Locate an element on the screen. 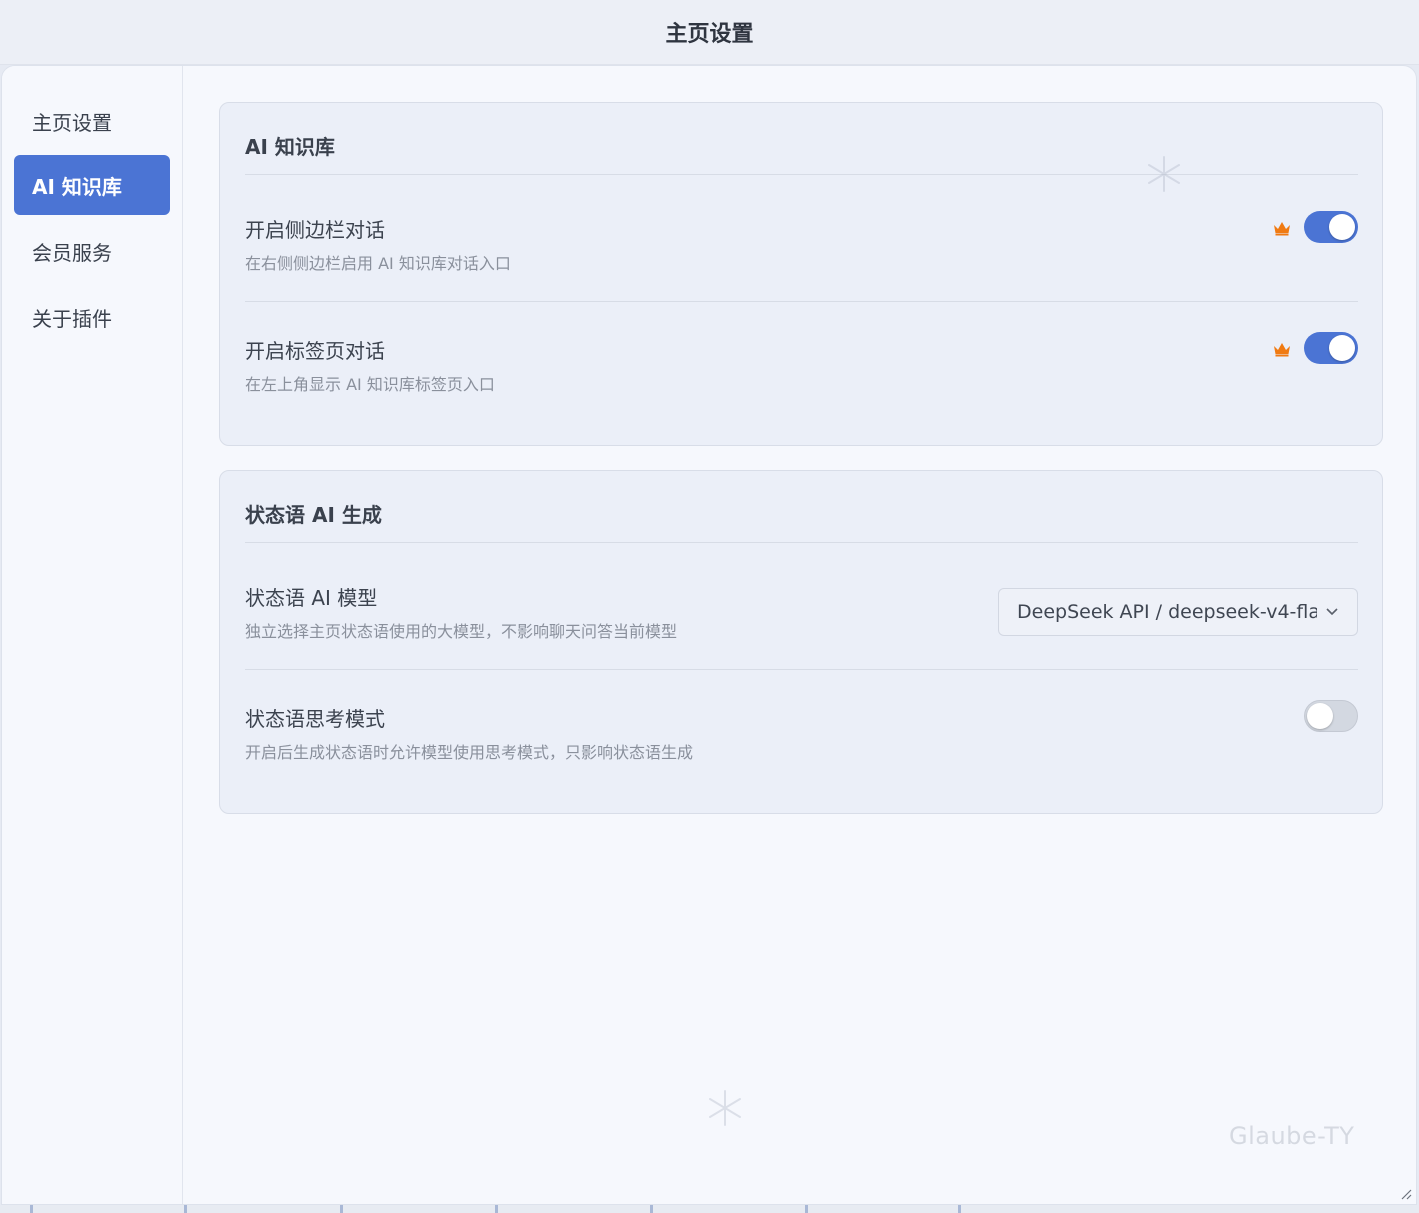  resize-grip-icon is located at coordinates (1405, 1193).